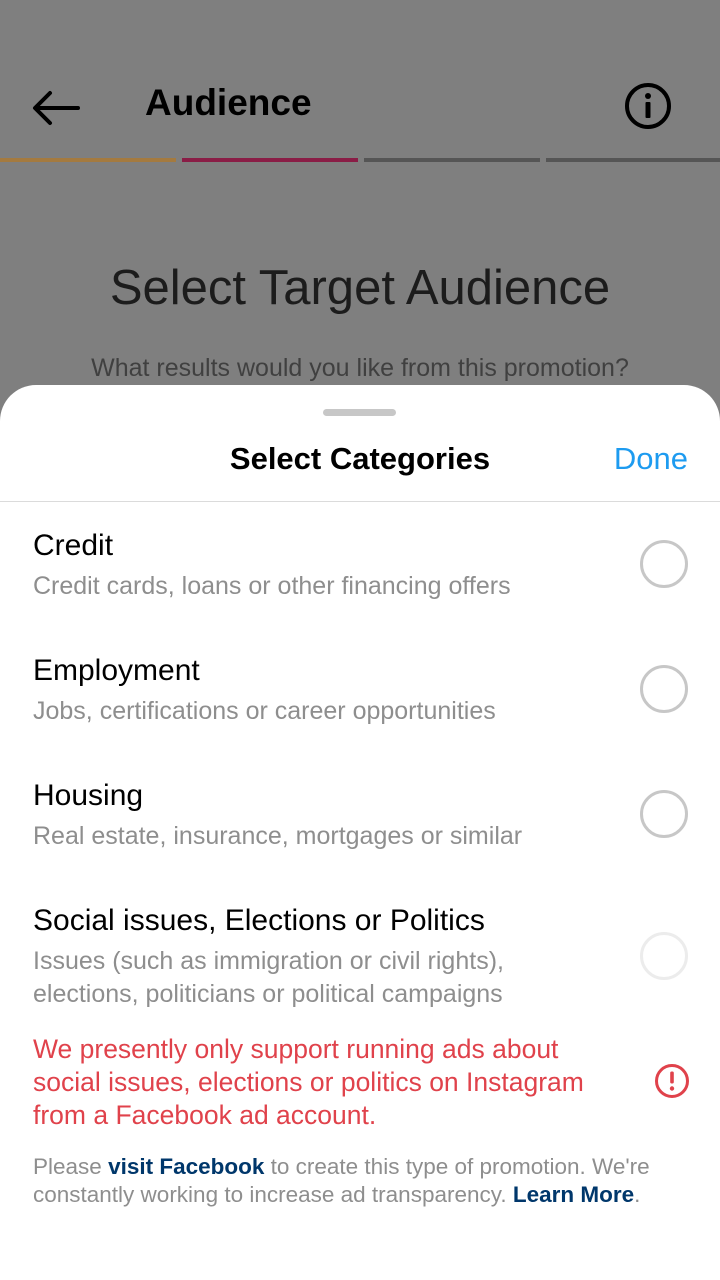 Image resolution: width=720 pixels, height=1280 pixels. Describe the element at coordinates (73, 545) in the screenshot. I see `category-title: Credit` at that location.